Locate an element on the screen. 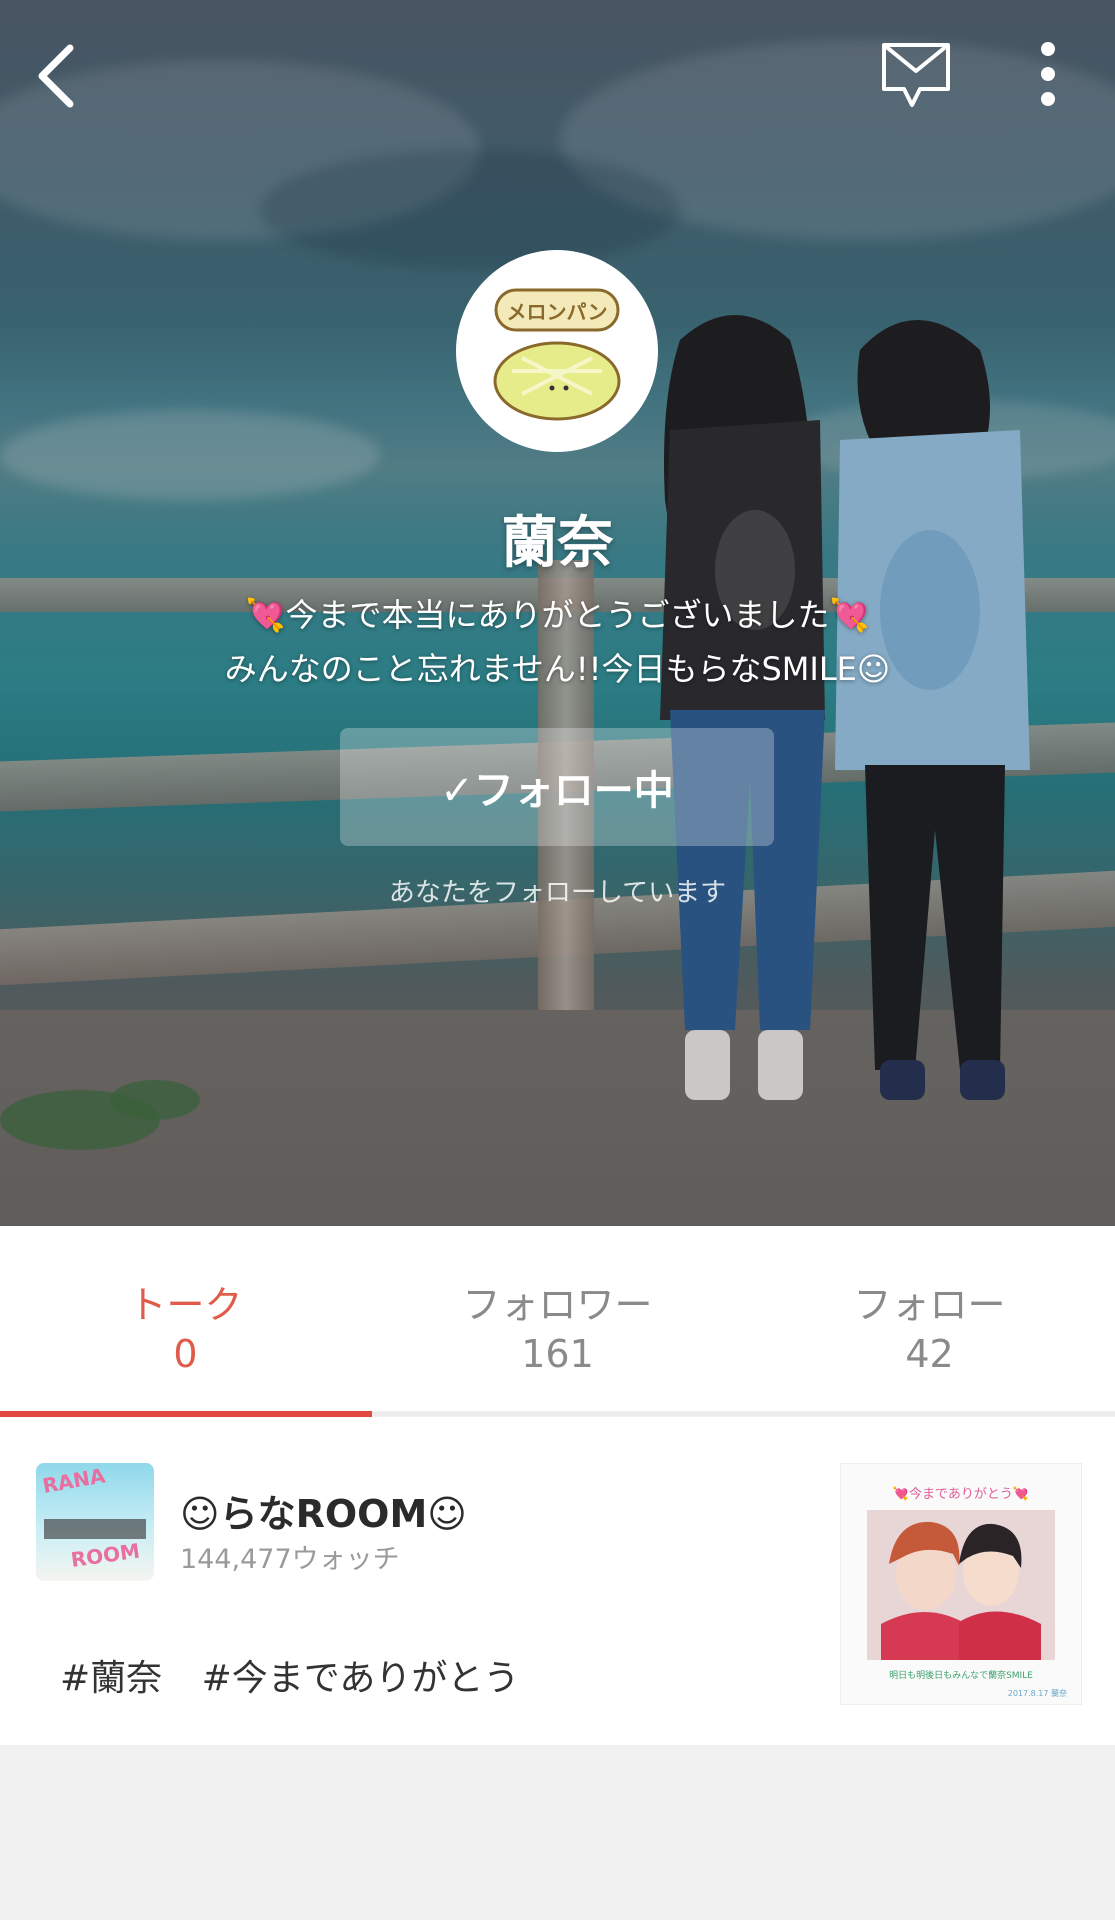  room-thumb-text-bottom: ROOM is located at coordinates (105, 1555).